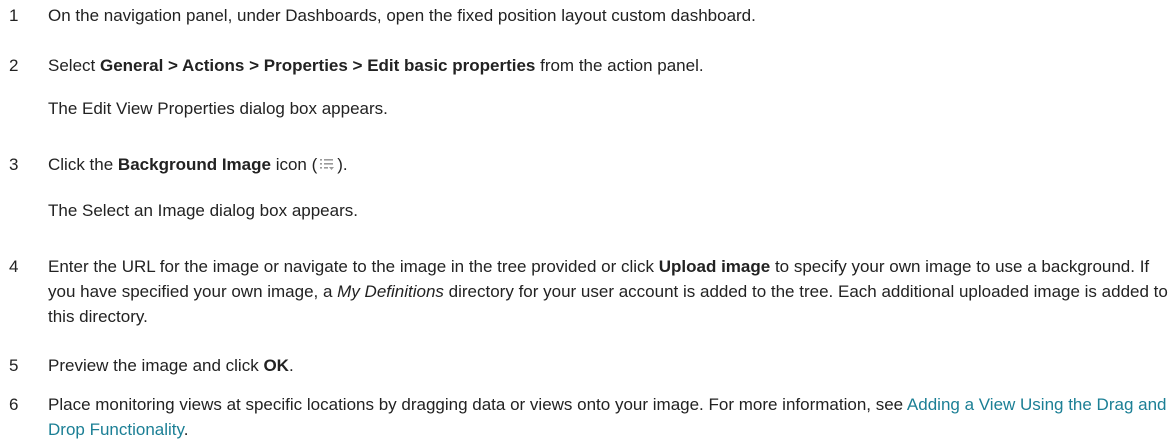  Describe the element at coordinates (14, 164) in the screenshot. I see `step-number: 3` at that location.